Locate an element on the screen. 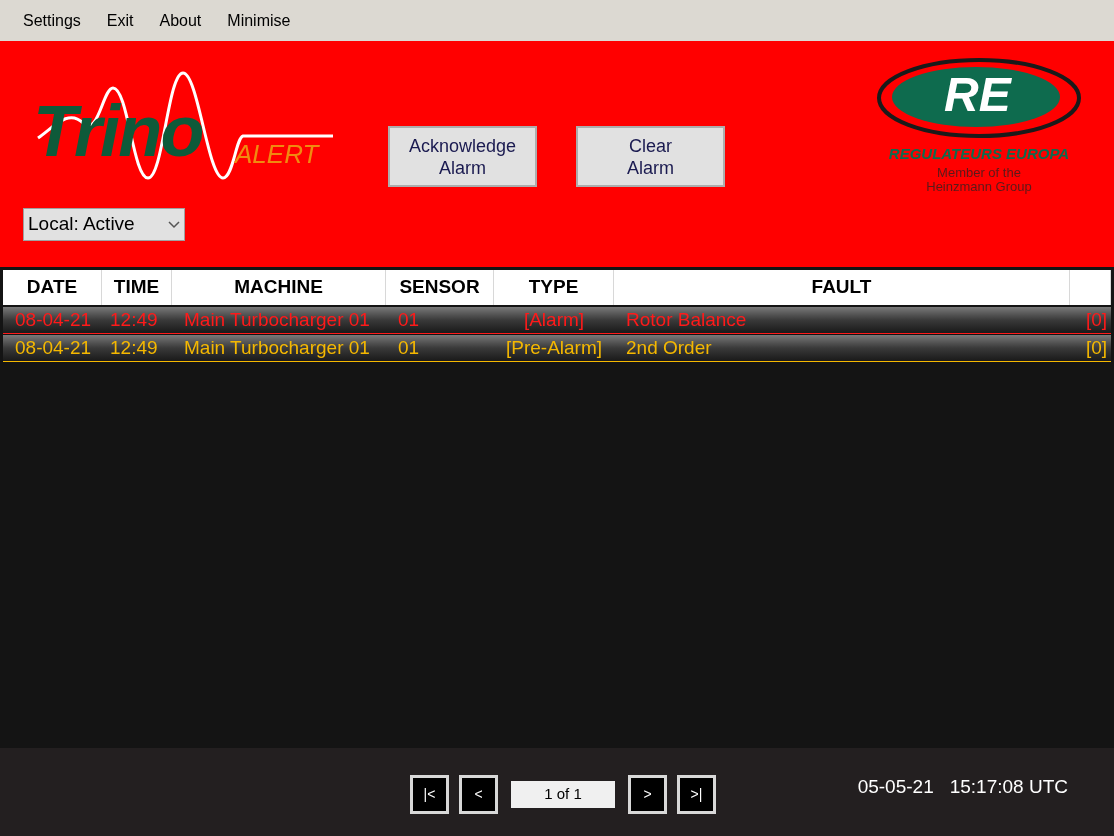 Image resolution: width=1114 pixels, height=836 pixels. logo-subtext: ALERT is located at coordinates (277, 154).